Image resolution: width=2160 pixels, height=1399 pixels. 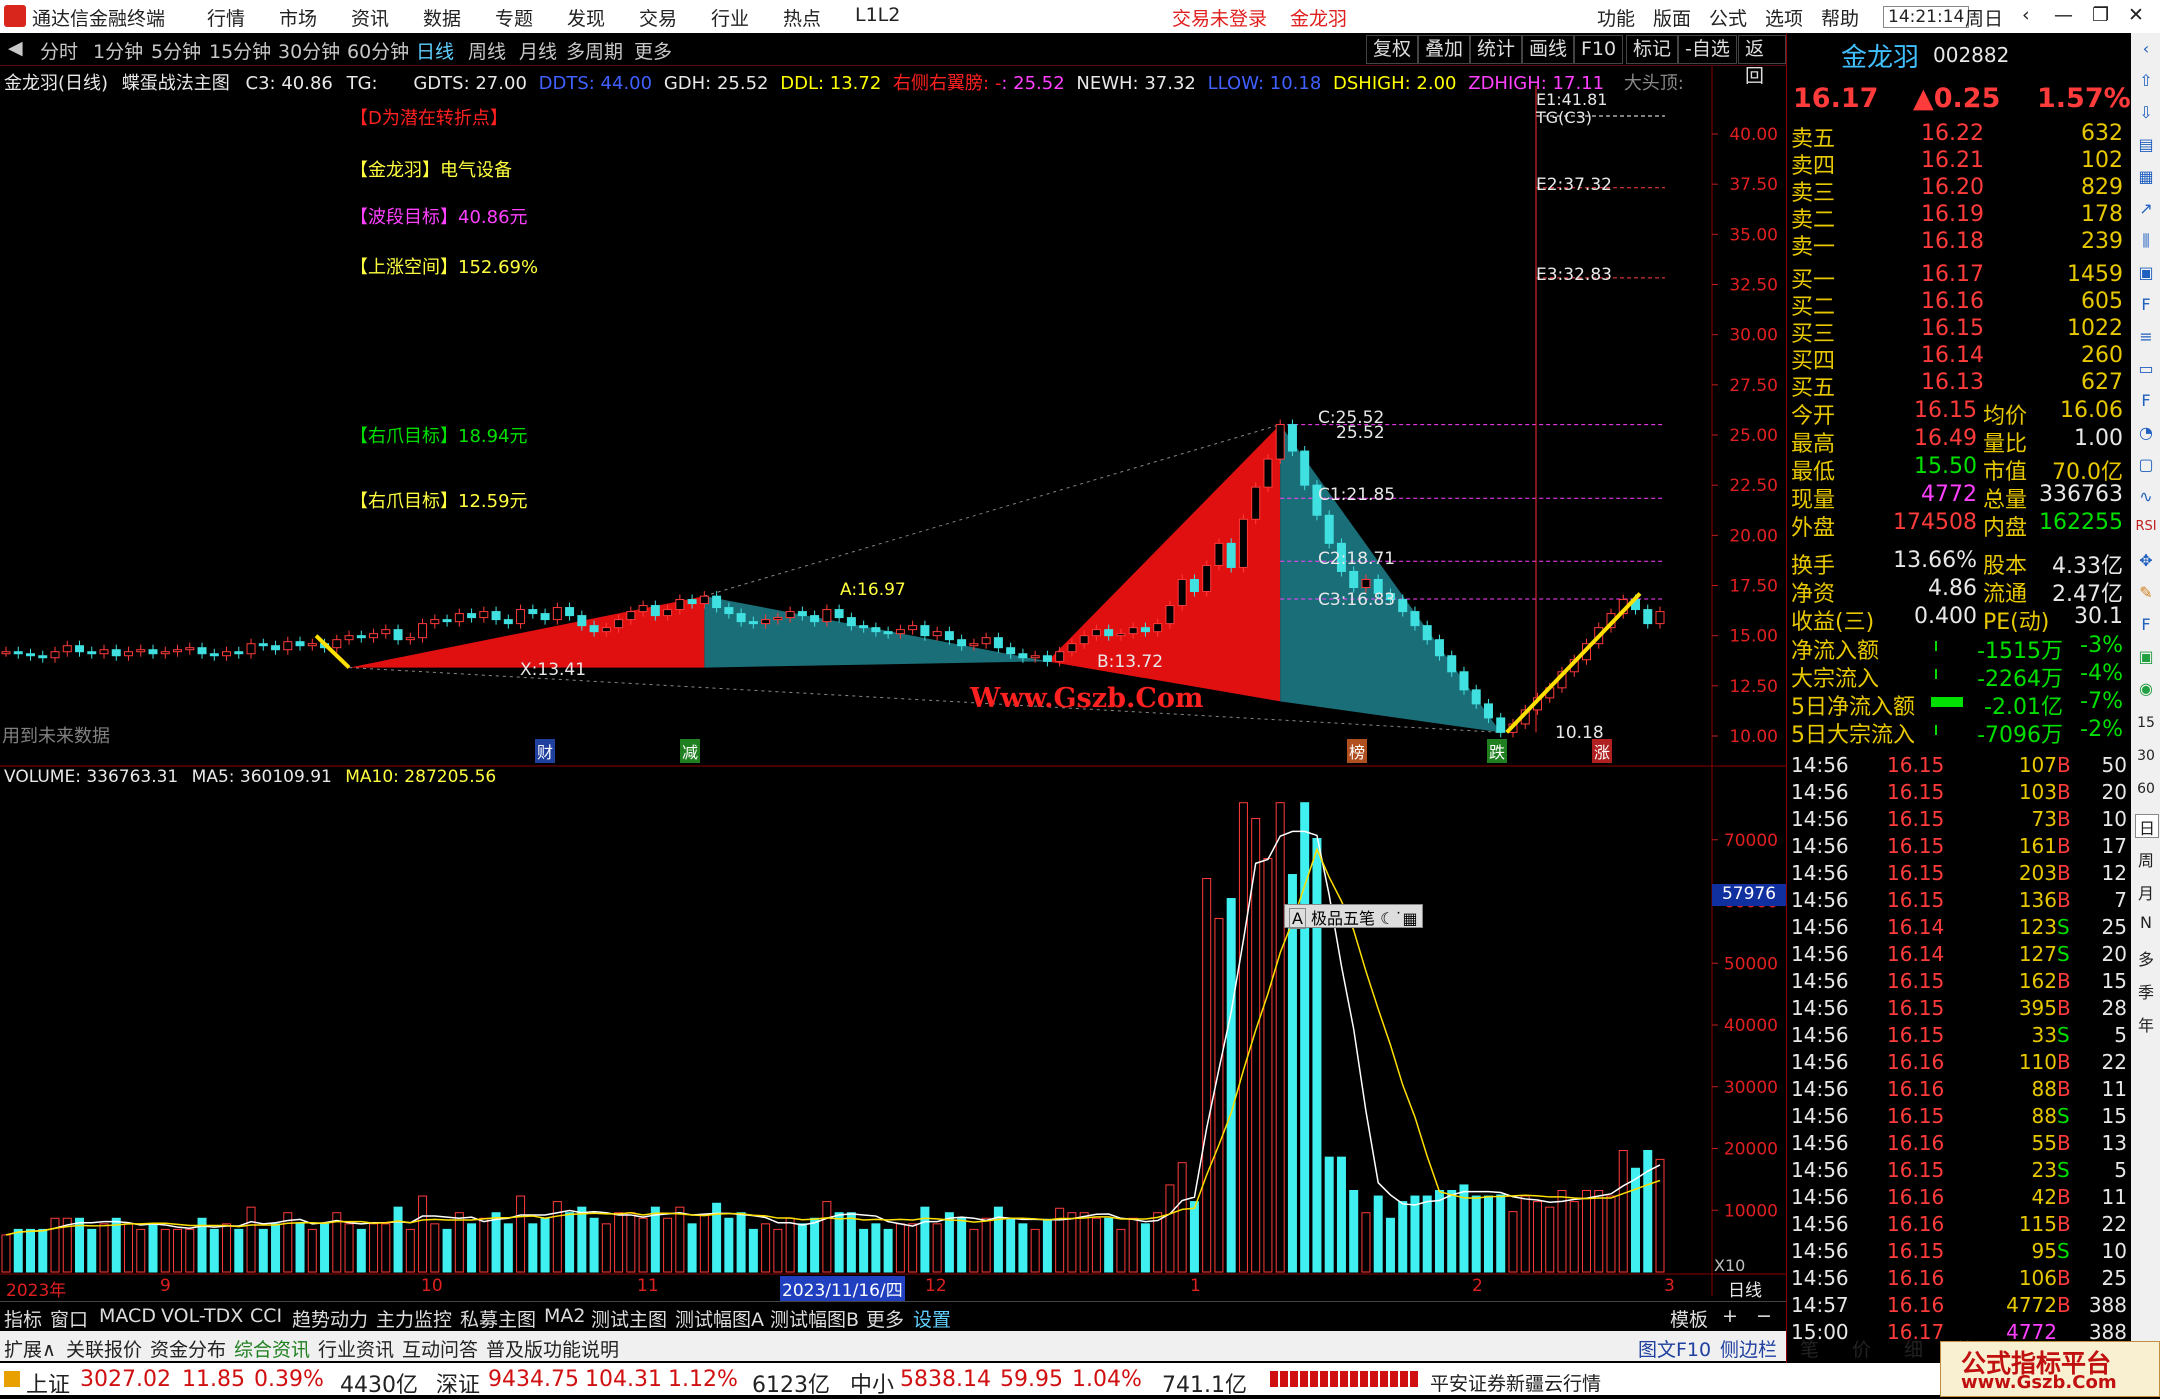 I want to click on tab-qa: 互动问答, so click(x=440, y=1348).